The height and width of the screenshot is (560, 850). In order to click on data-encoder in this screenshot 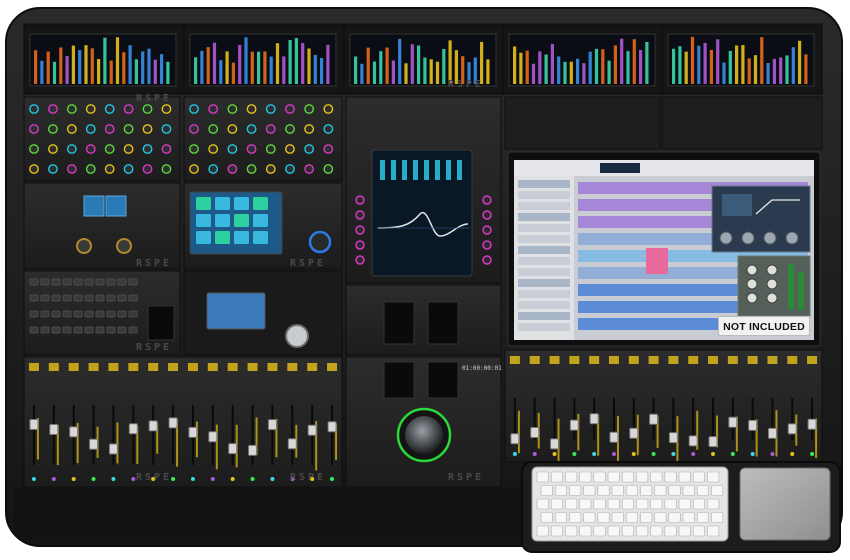, I will do `click(320, 242)`.